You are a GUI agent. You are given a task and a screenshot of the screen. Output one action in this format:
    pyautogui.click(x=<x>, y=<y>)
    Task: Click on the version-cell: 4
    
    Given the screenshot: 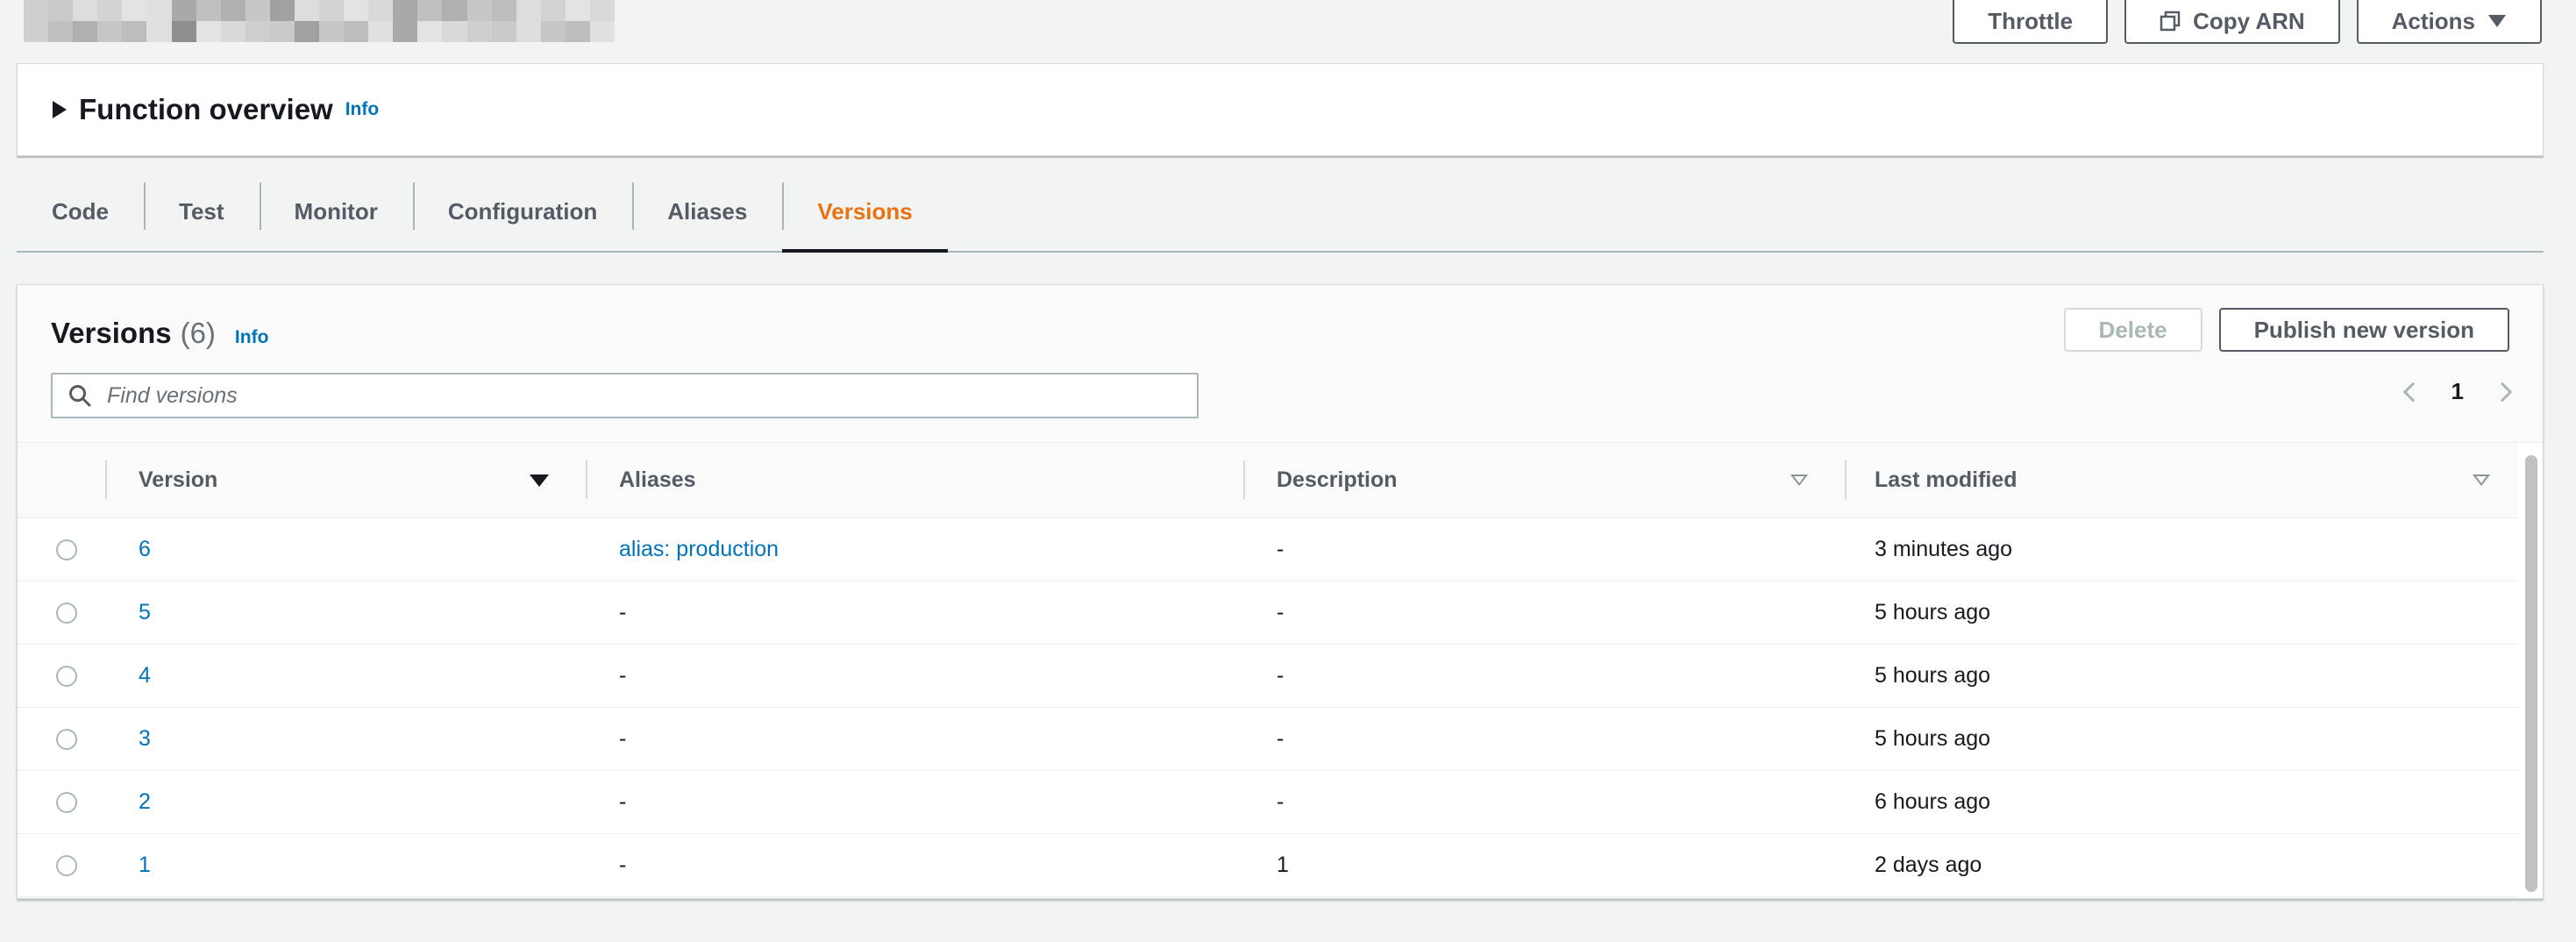 What is the action you would take?
    pyautogui.click(x=345, y=676)
    